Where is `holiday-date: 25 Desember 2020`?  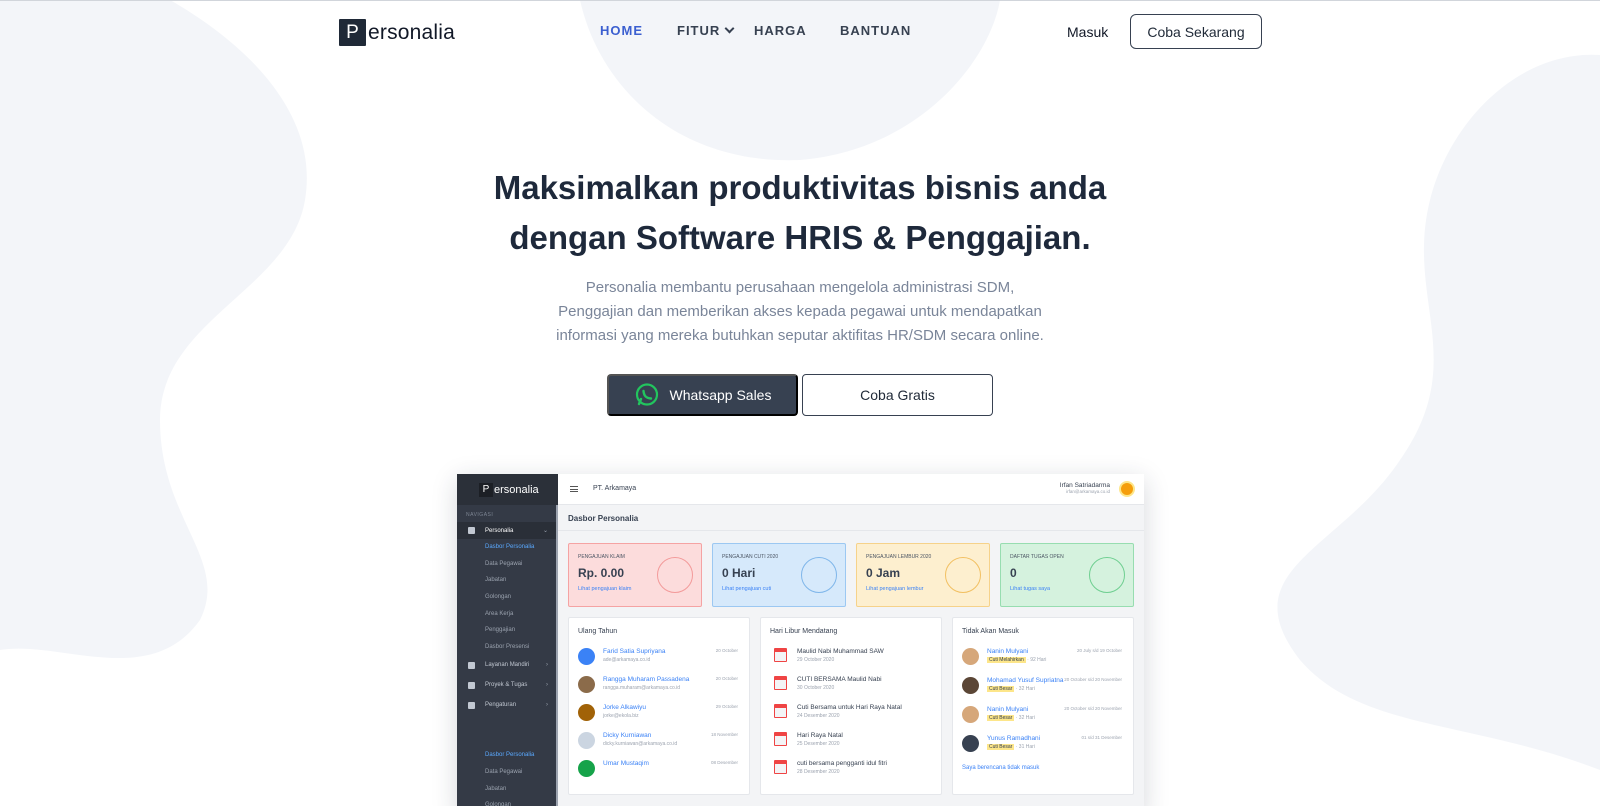
holiday-date: 25 Desember 2020 is located at coordinates (818, 744).